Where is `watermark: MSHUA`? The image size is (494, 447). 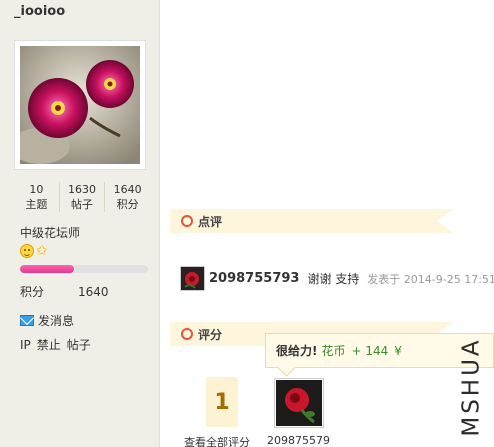 watermark: MSHUA is located at coordinates (472, 387).